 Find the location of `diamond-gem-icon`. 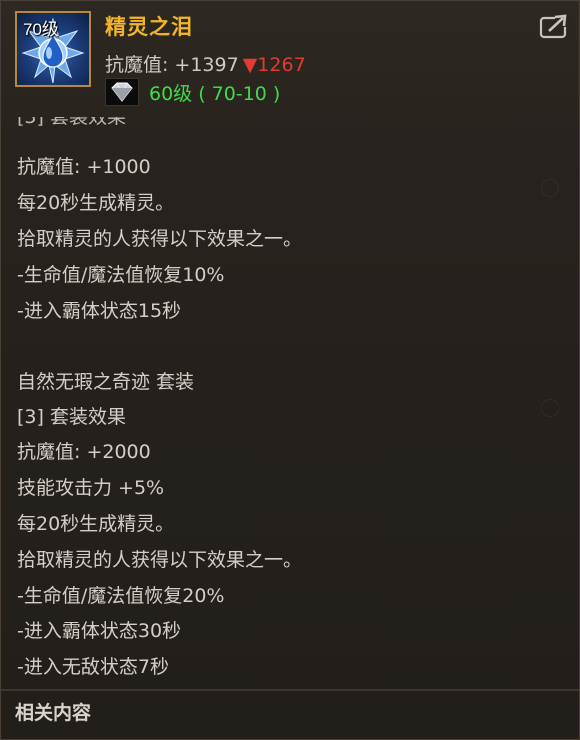

diamond-gem-icon is located at coordinates (122, 92).